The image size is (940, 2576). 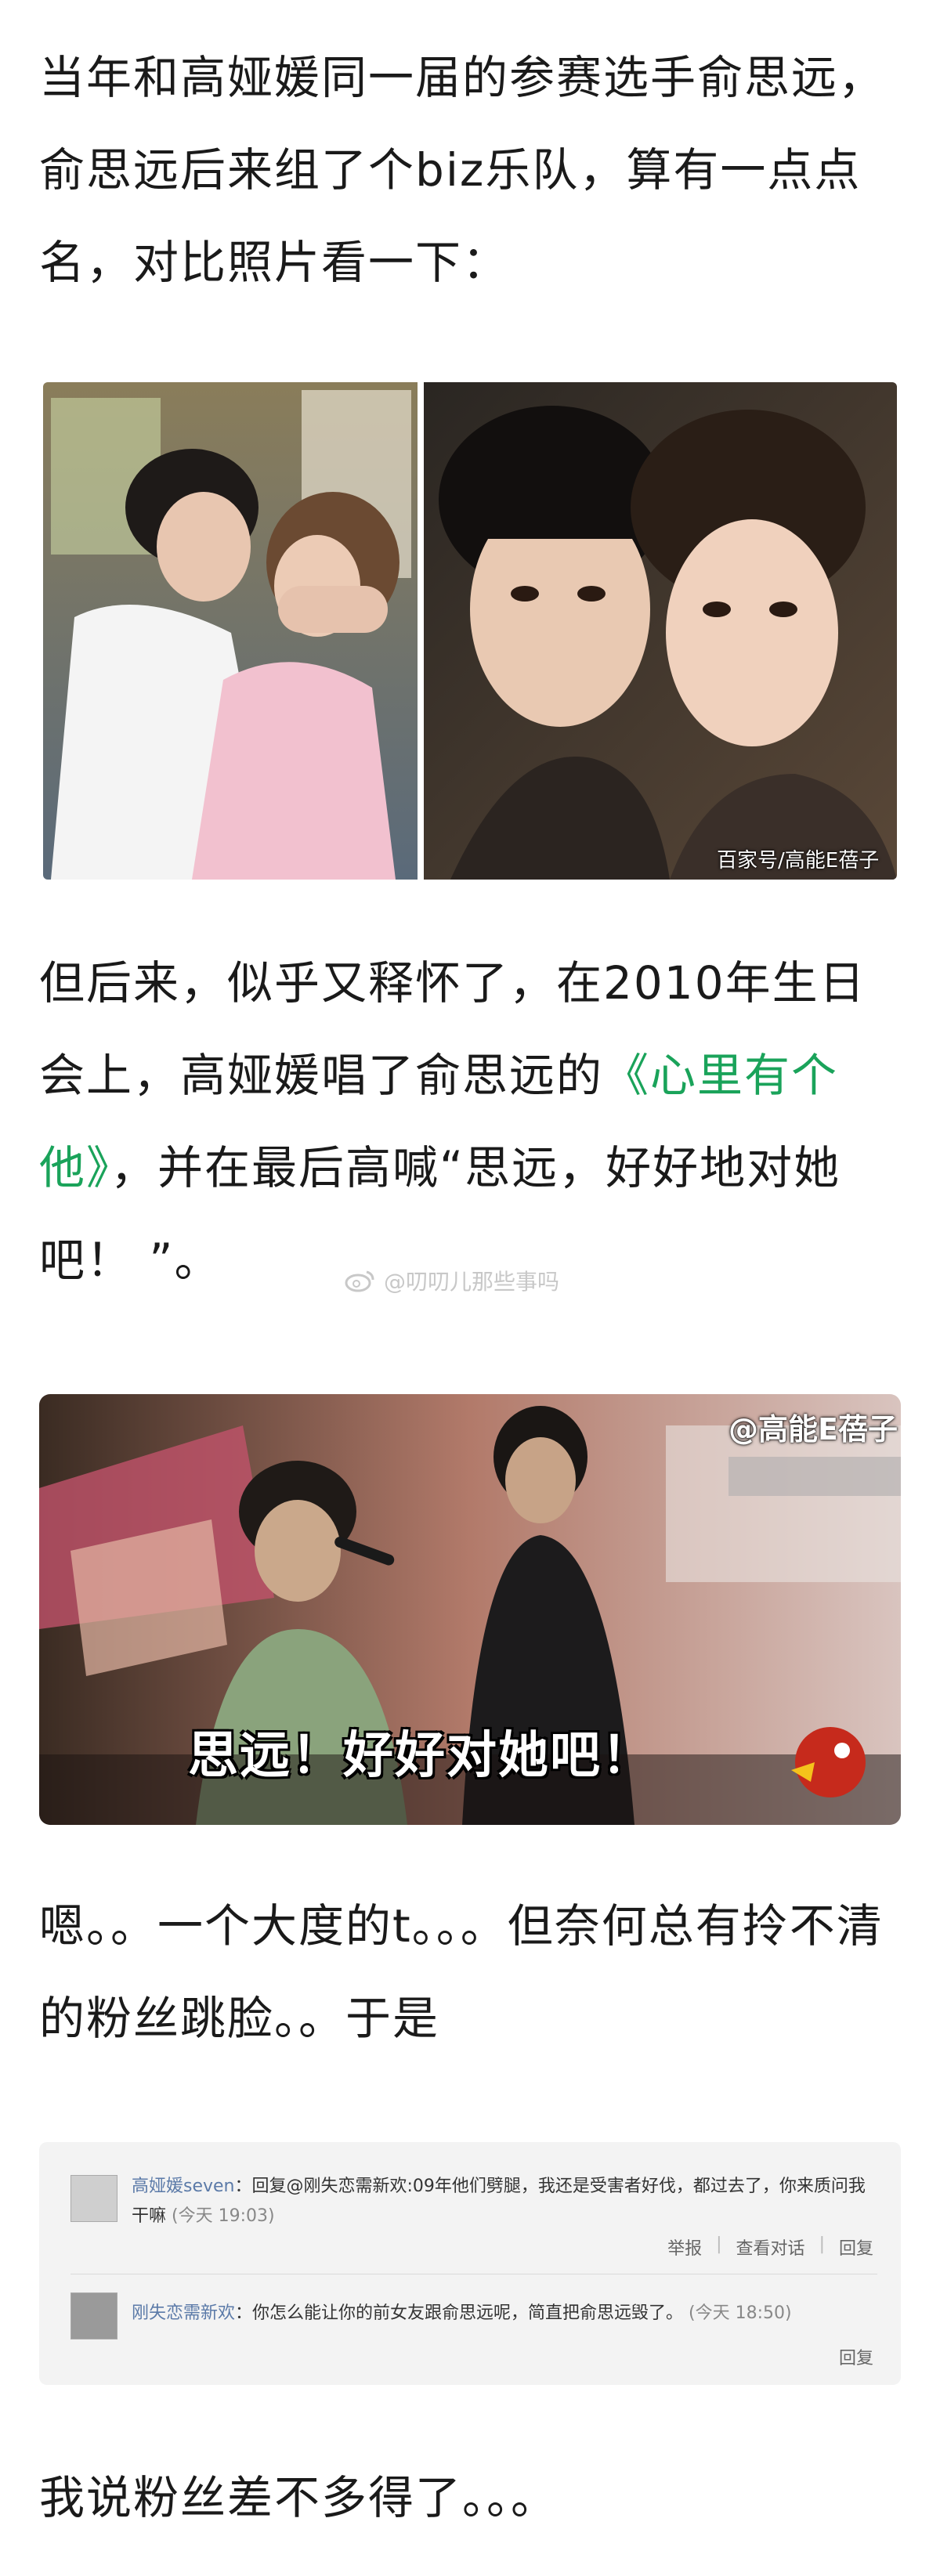 I want to click on comment-time: (今天 18:50), so click(x=740, y=2313).